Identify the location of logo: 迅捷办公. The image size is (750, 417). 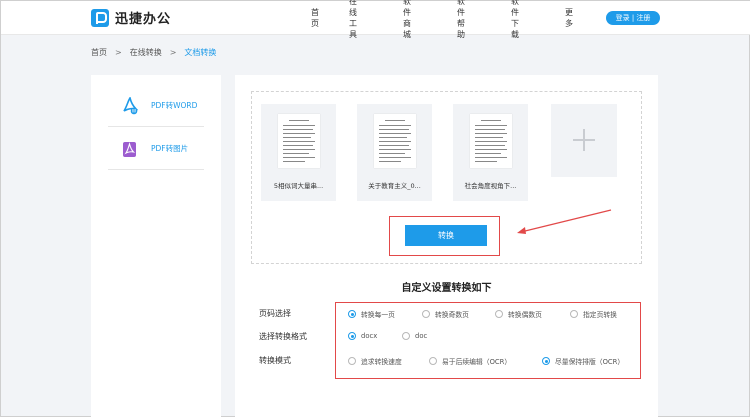
(131, 17).